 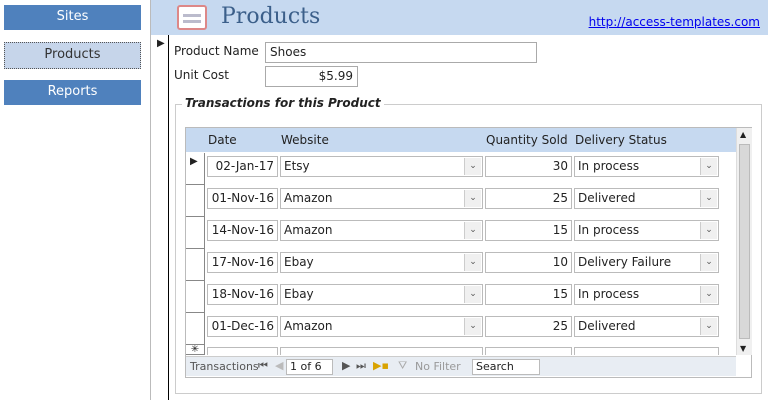 I want to click on next-record-icon: ▶, so click(x=346, y=365).